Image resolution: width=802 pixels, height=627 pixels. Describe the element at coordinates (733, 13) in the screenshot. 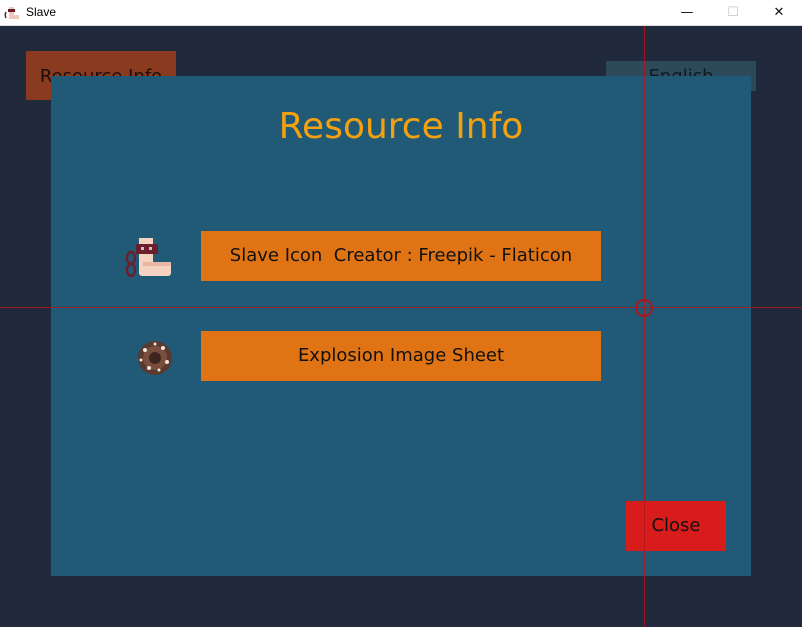

I see `maximize-button: ☐` at that location.